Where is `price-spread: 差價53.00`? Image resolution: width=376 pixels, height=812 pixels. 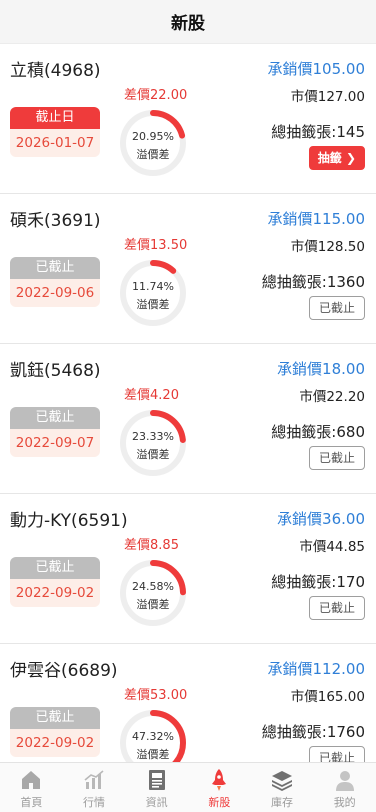 price-spread: 差價53.00 is located at coordinates (156, 695).